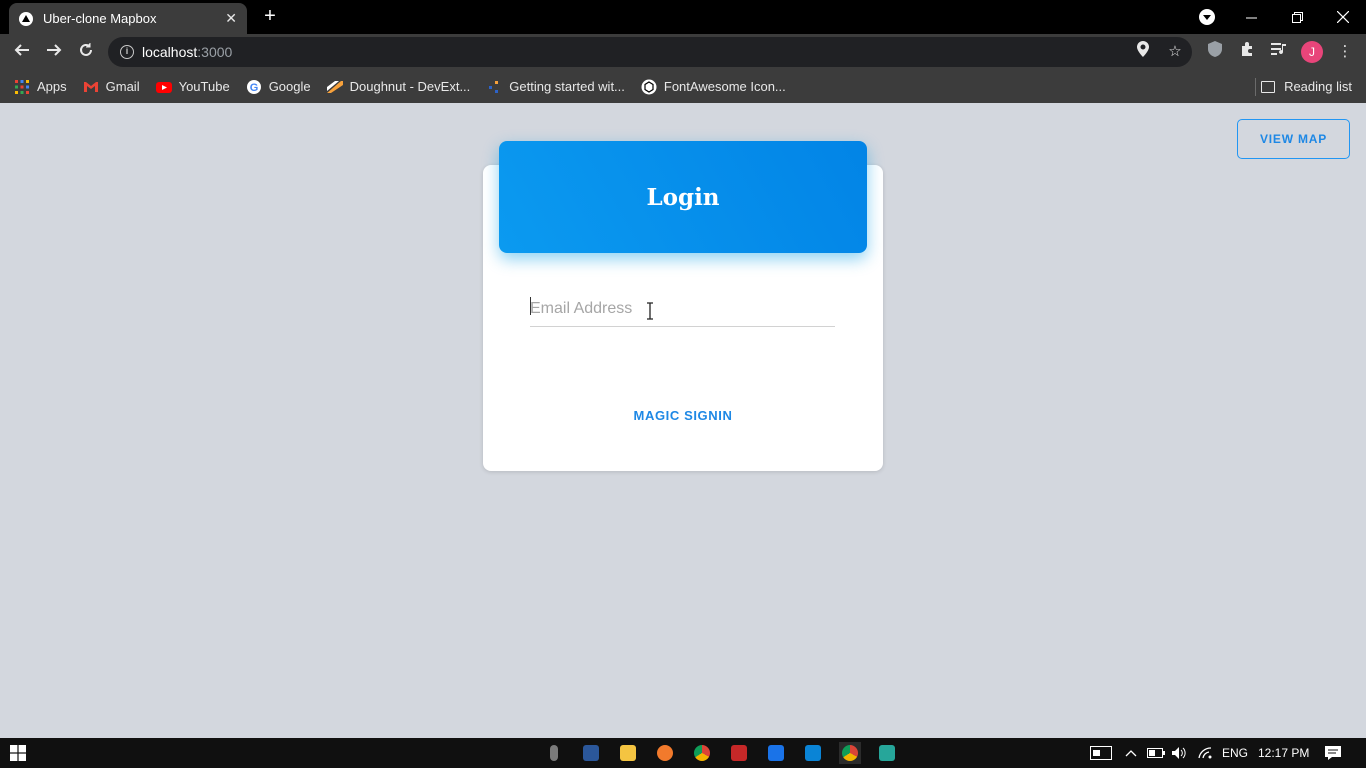 The width and height of the screenshot is (1366, 768). What do you see at coordinates (1343, 17) in the screenshot?
I see `close-window-button` at bounding box center [1343, 17].